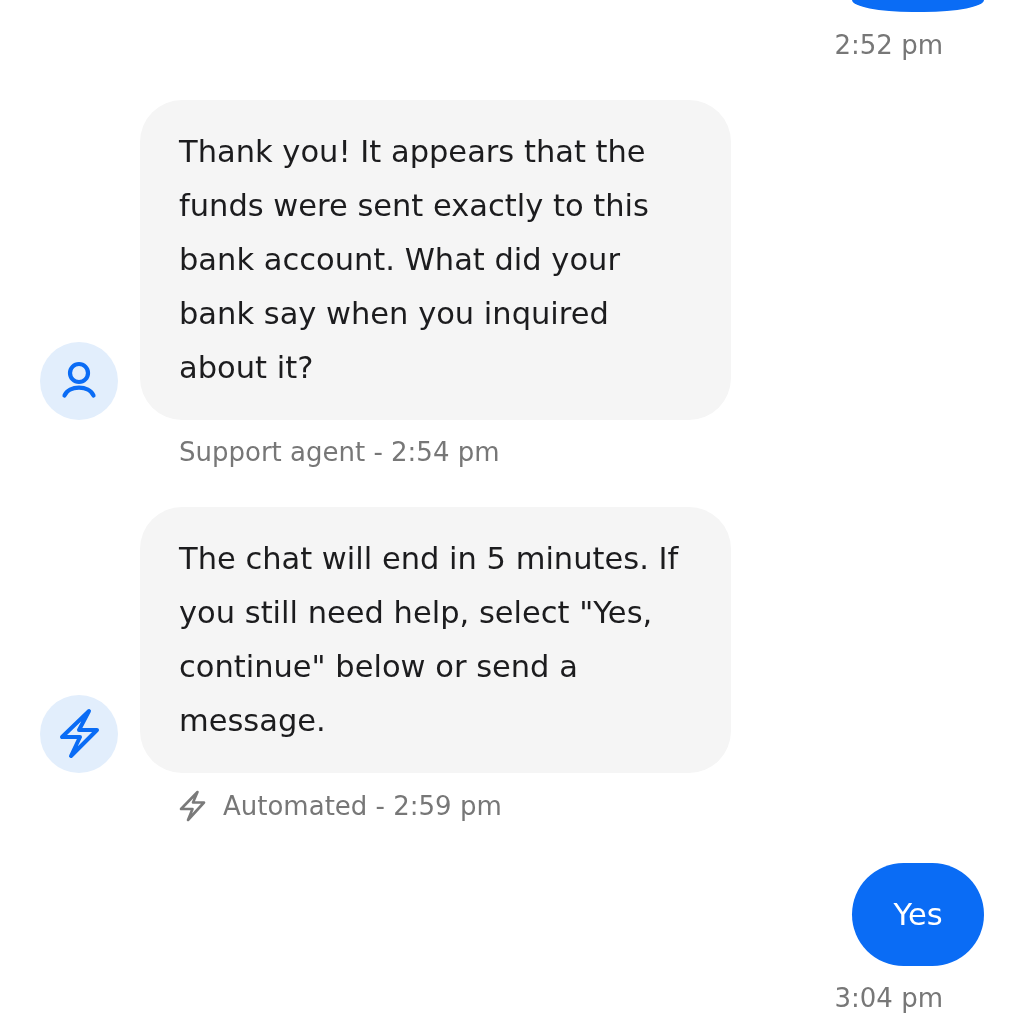 The image size is (1024, 1024). I want to click on message-meta: Automated - 2:59 pm, so click(362, 806).